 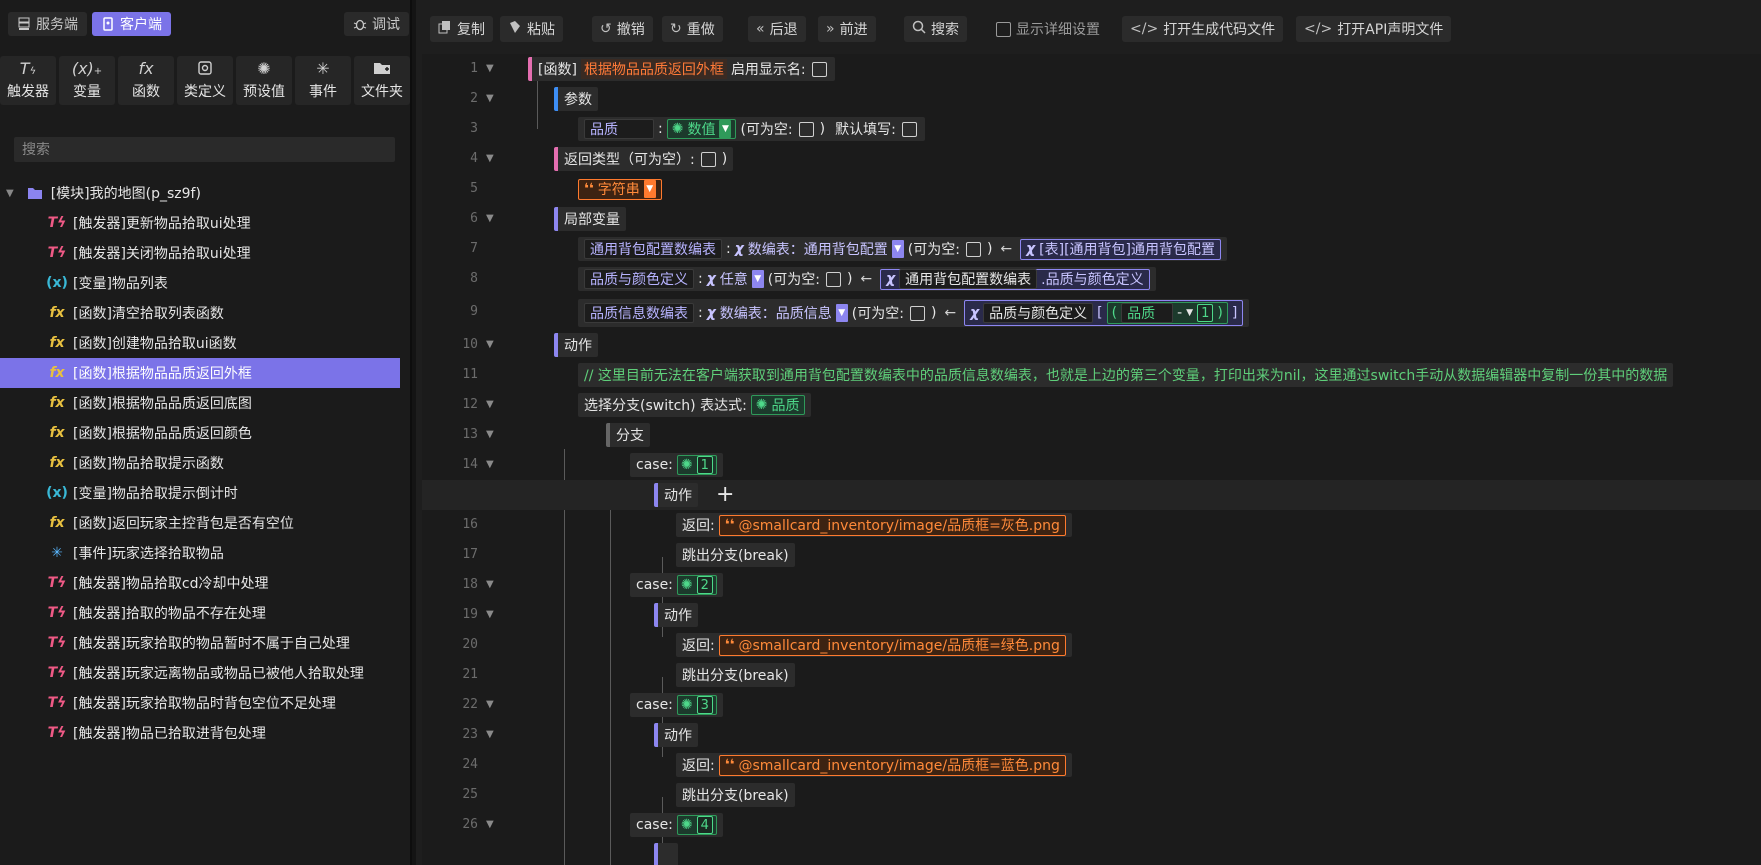 What do you see at coordinates (47, 24) in the screenshot?
I see `tab-server: 服务端` at bounding box center [47, 24].